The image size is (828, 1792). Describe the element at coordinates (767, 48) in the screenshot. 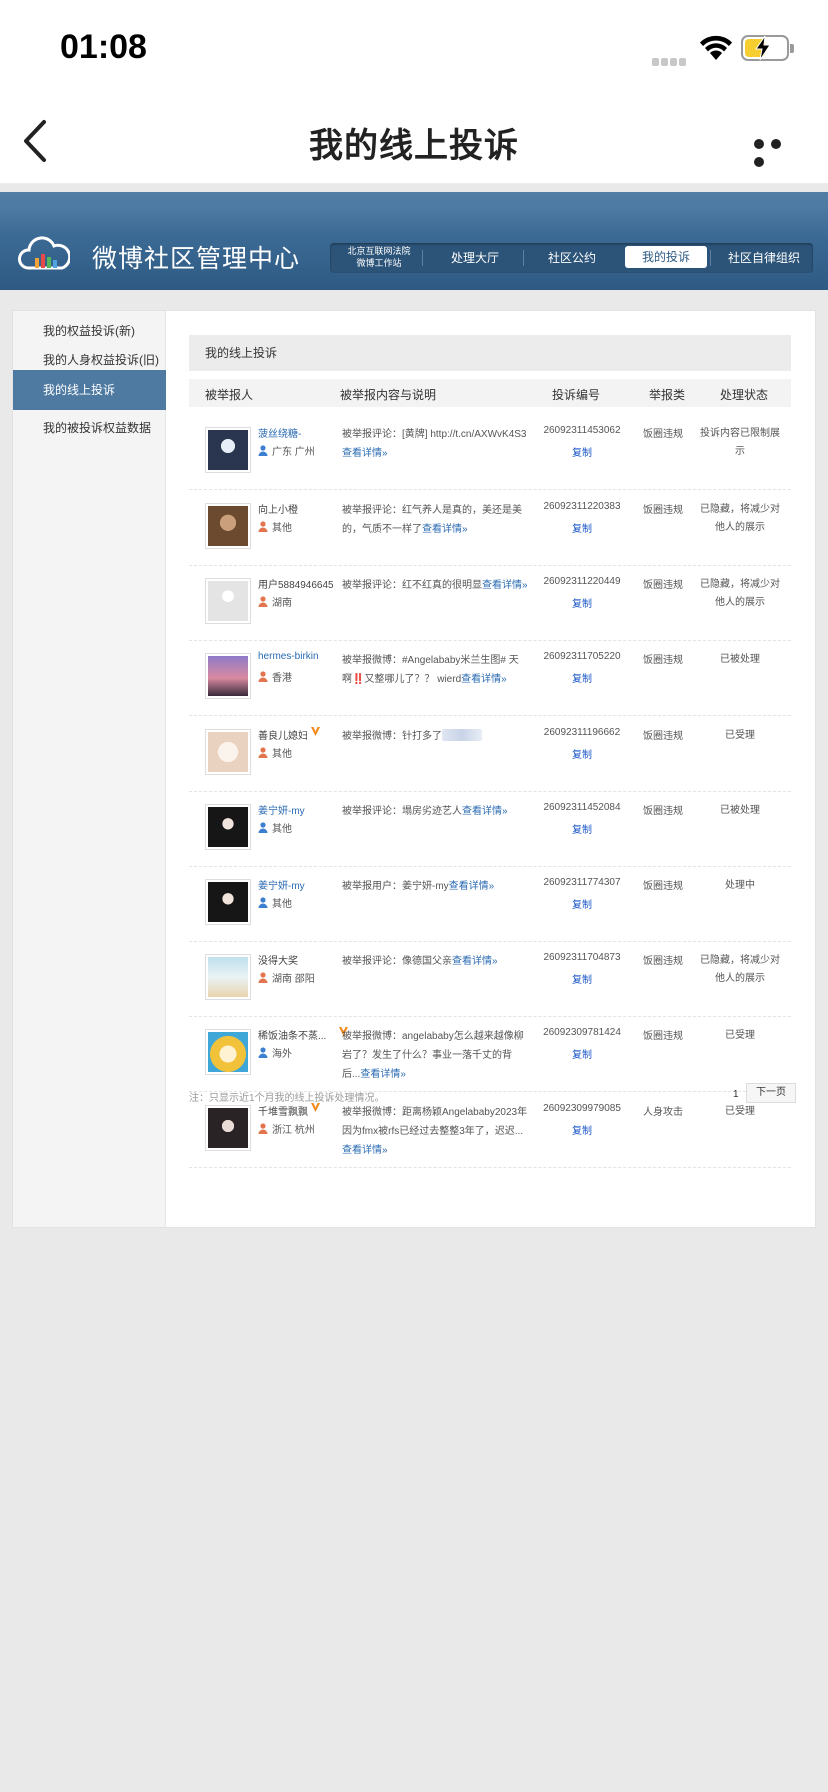

I see `battery-icon` at that location.